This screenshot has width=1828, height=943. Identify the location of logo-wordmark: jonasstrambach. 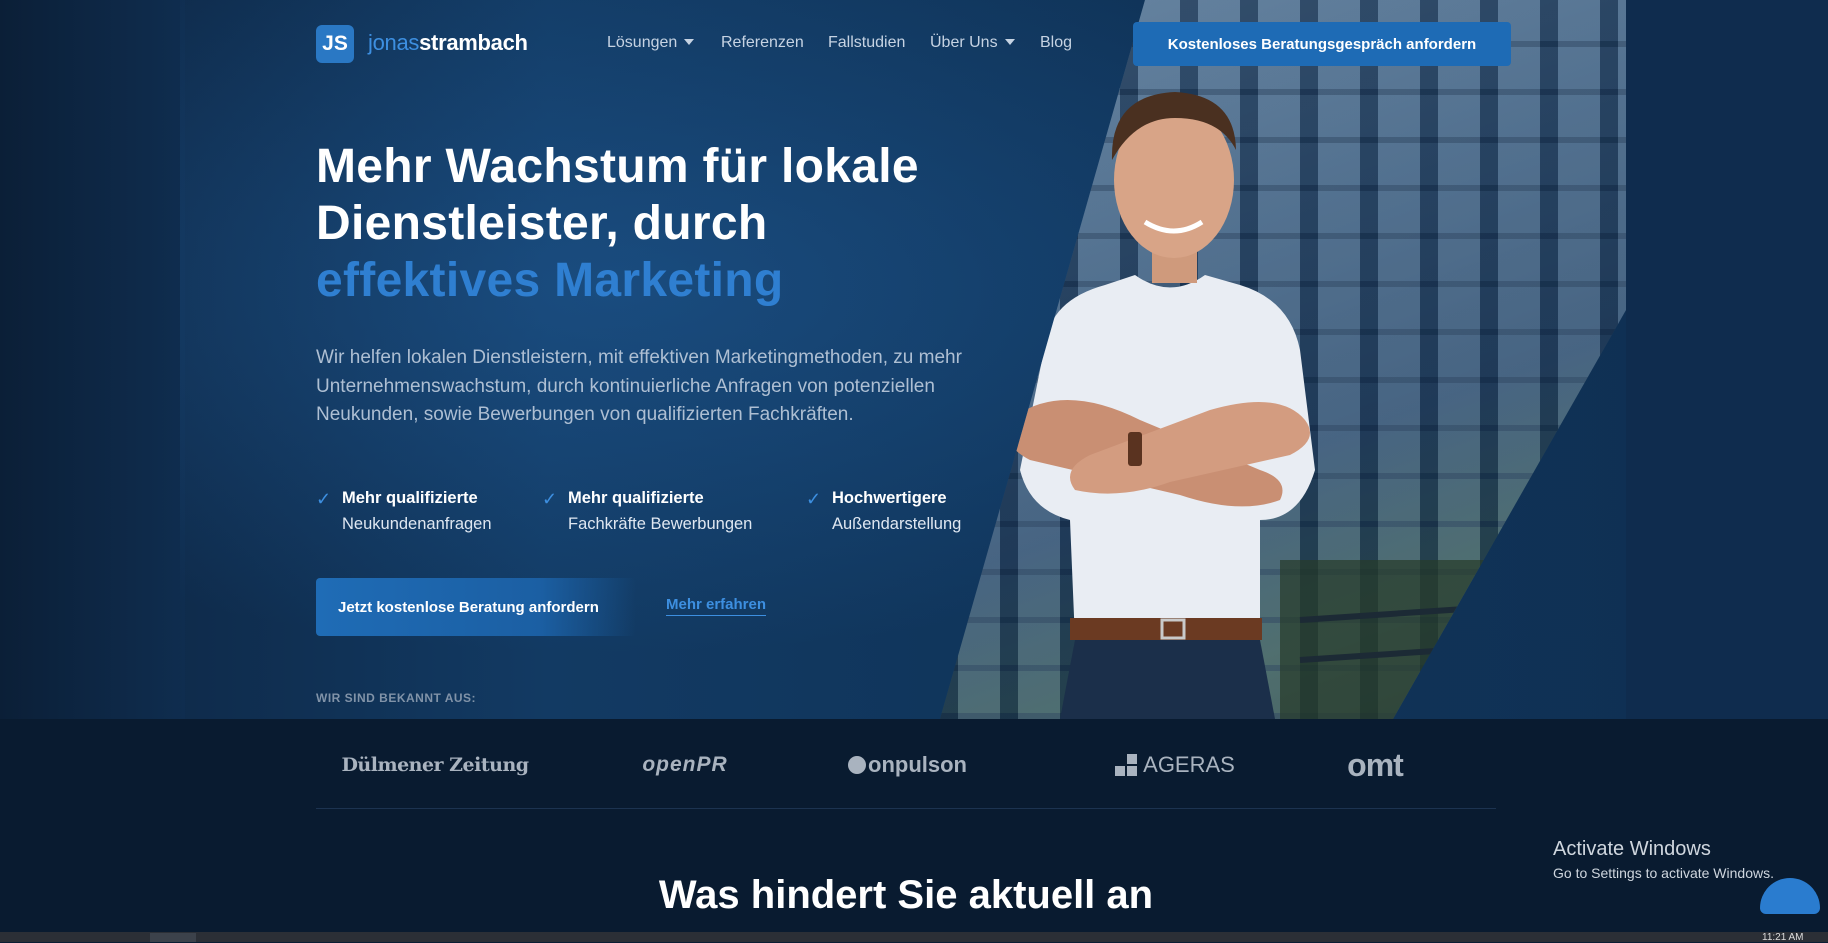
(448, 43).